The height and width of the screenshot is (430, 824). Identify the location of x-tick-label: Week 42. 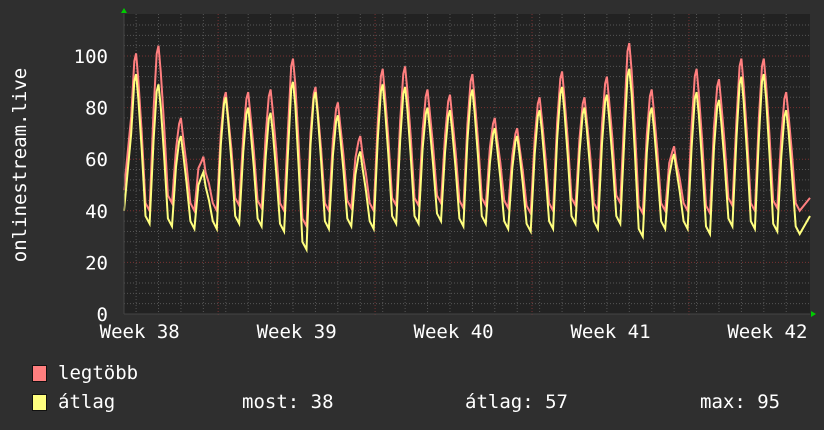
(767, 332).